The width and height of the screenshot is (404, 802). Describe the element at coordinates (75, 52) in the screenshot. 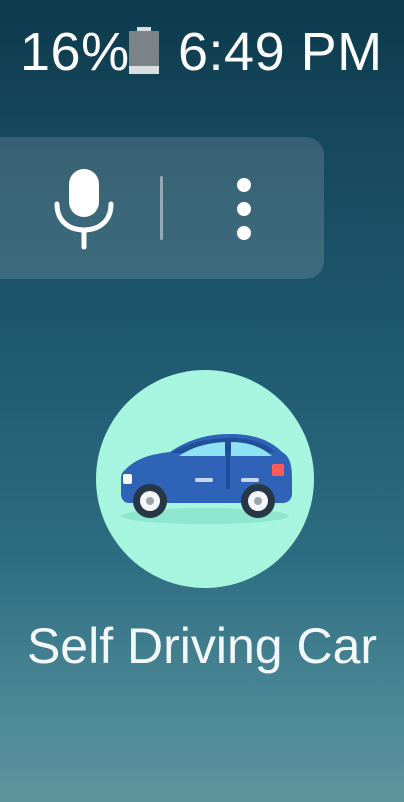

I see `battery-percentage: 16%` at that location.